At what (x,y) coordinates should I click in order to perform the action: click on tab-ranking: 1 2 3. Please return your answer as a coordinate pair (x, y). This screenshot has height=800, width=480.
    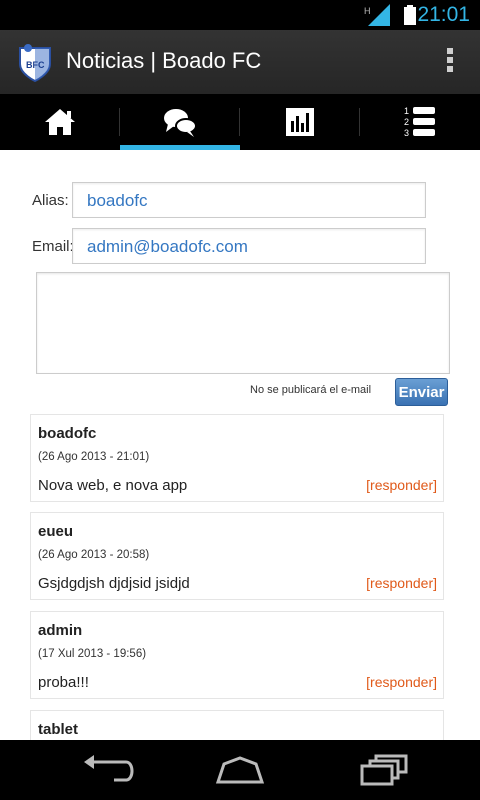
    Looking at the image, I should click on (420, 122).